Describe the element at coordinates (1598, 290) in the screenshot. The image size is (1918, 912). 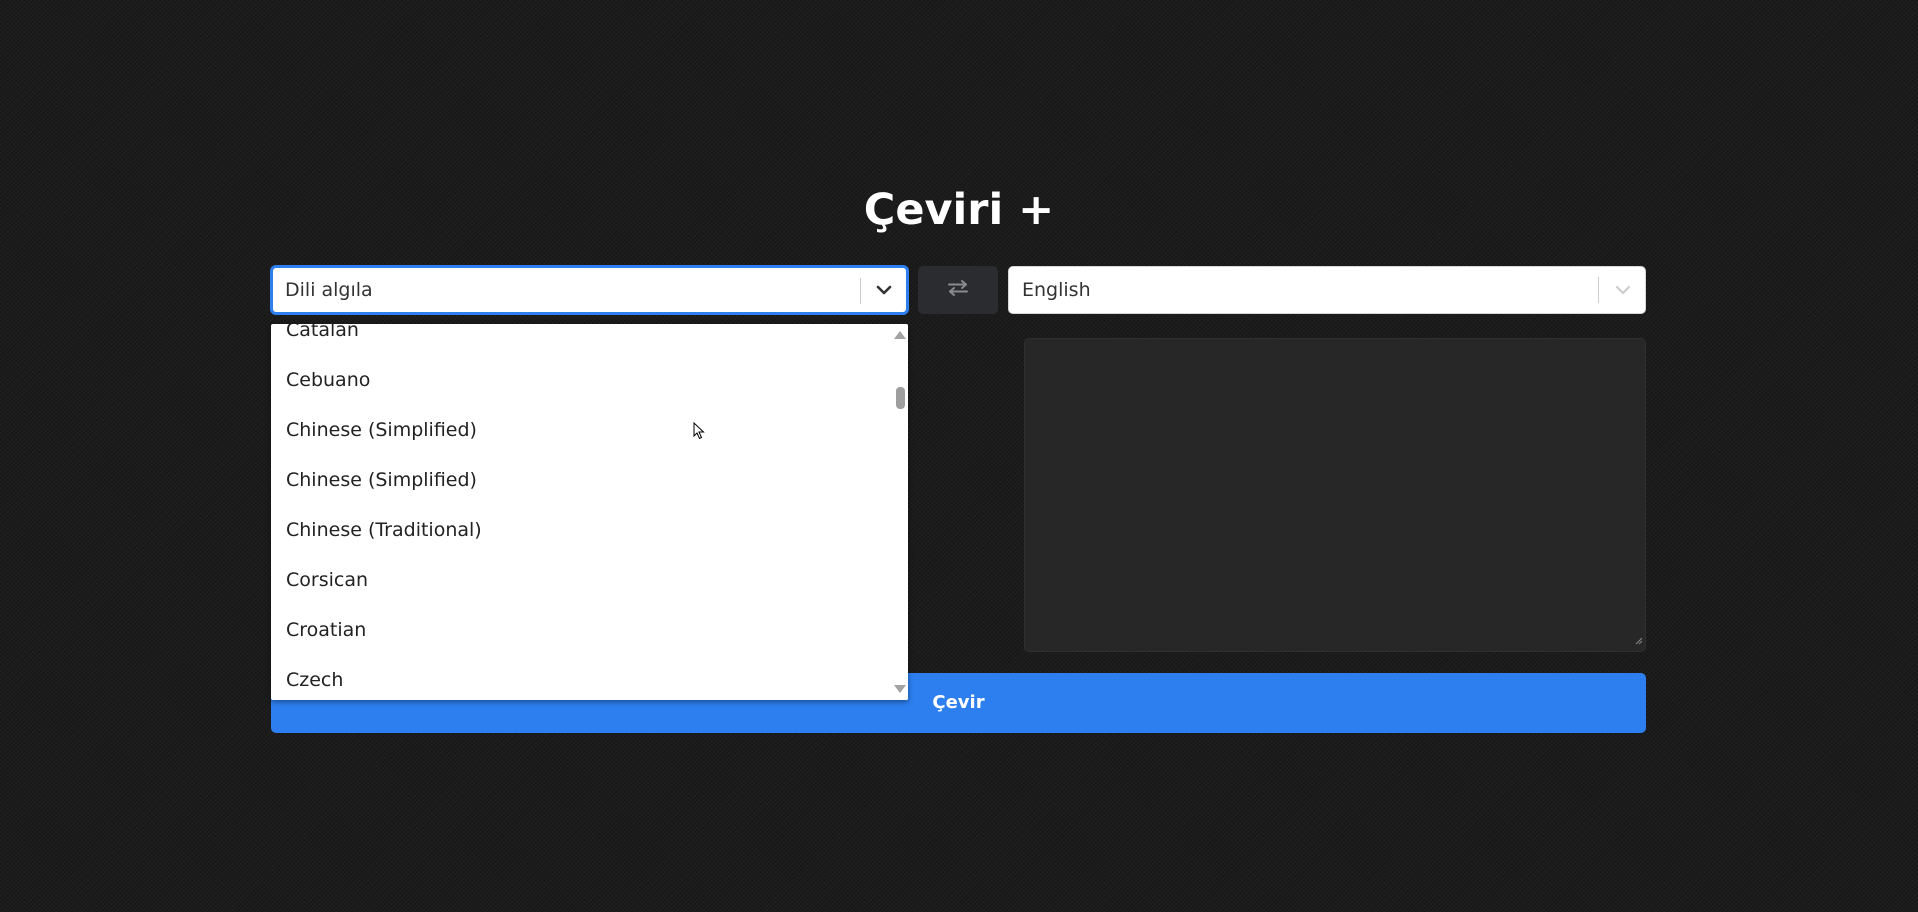
I see `select-separator` at that location.